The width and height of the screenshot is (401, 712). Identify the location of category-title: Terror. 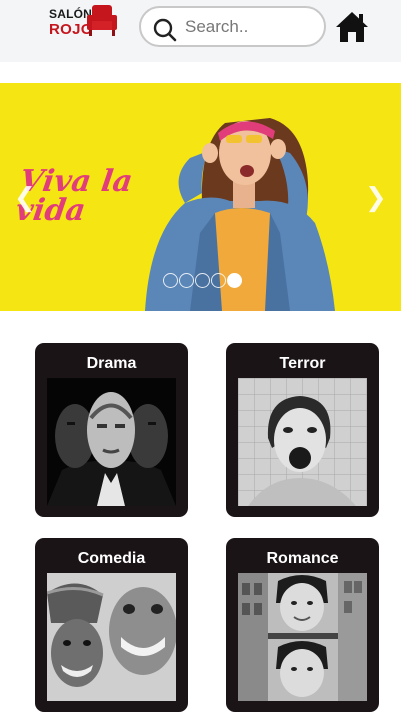
(302, 363).